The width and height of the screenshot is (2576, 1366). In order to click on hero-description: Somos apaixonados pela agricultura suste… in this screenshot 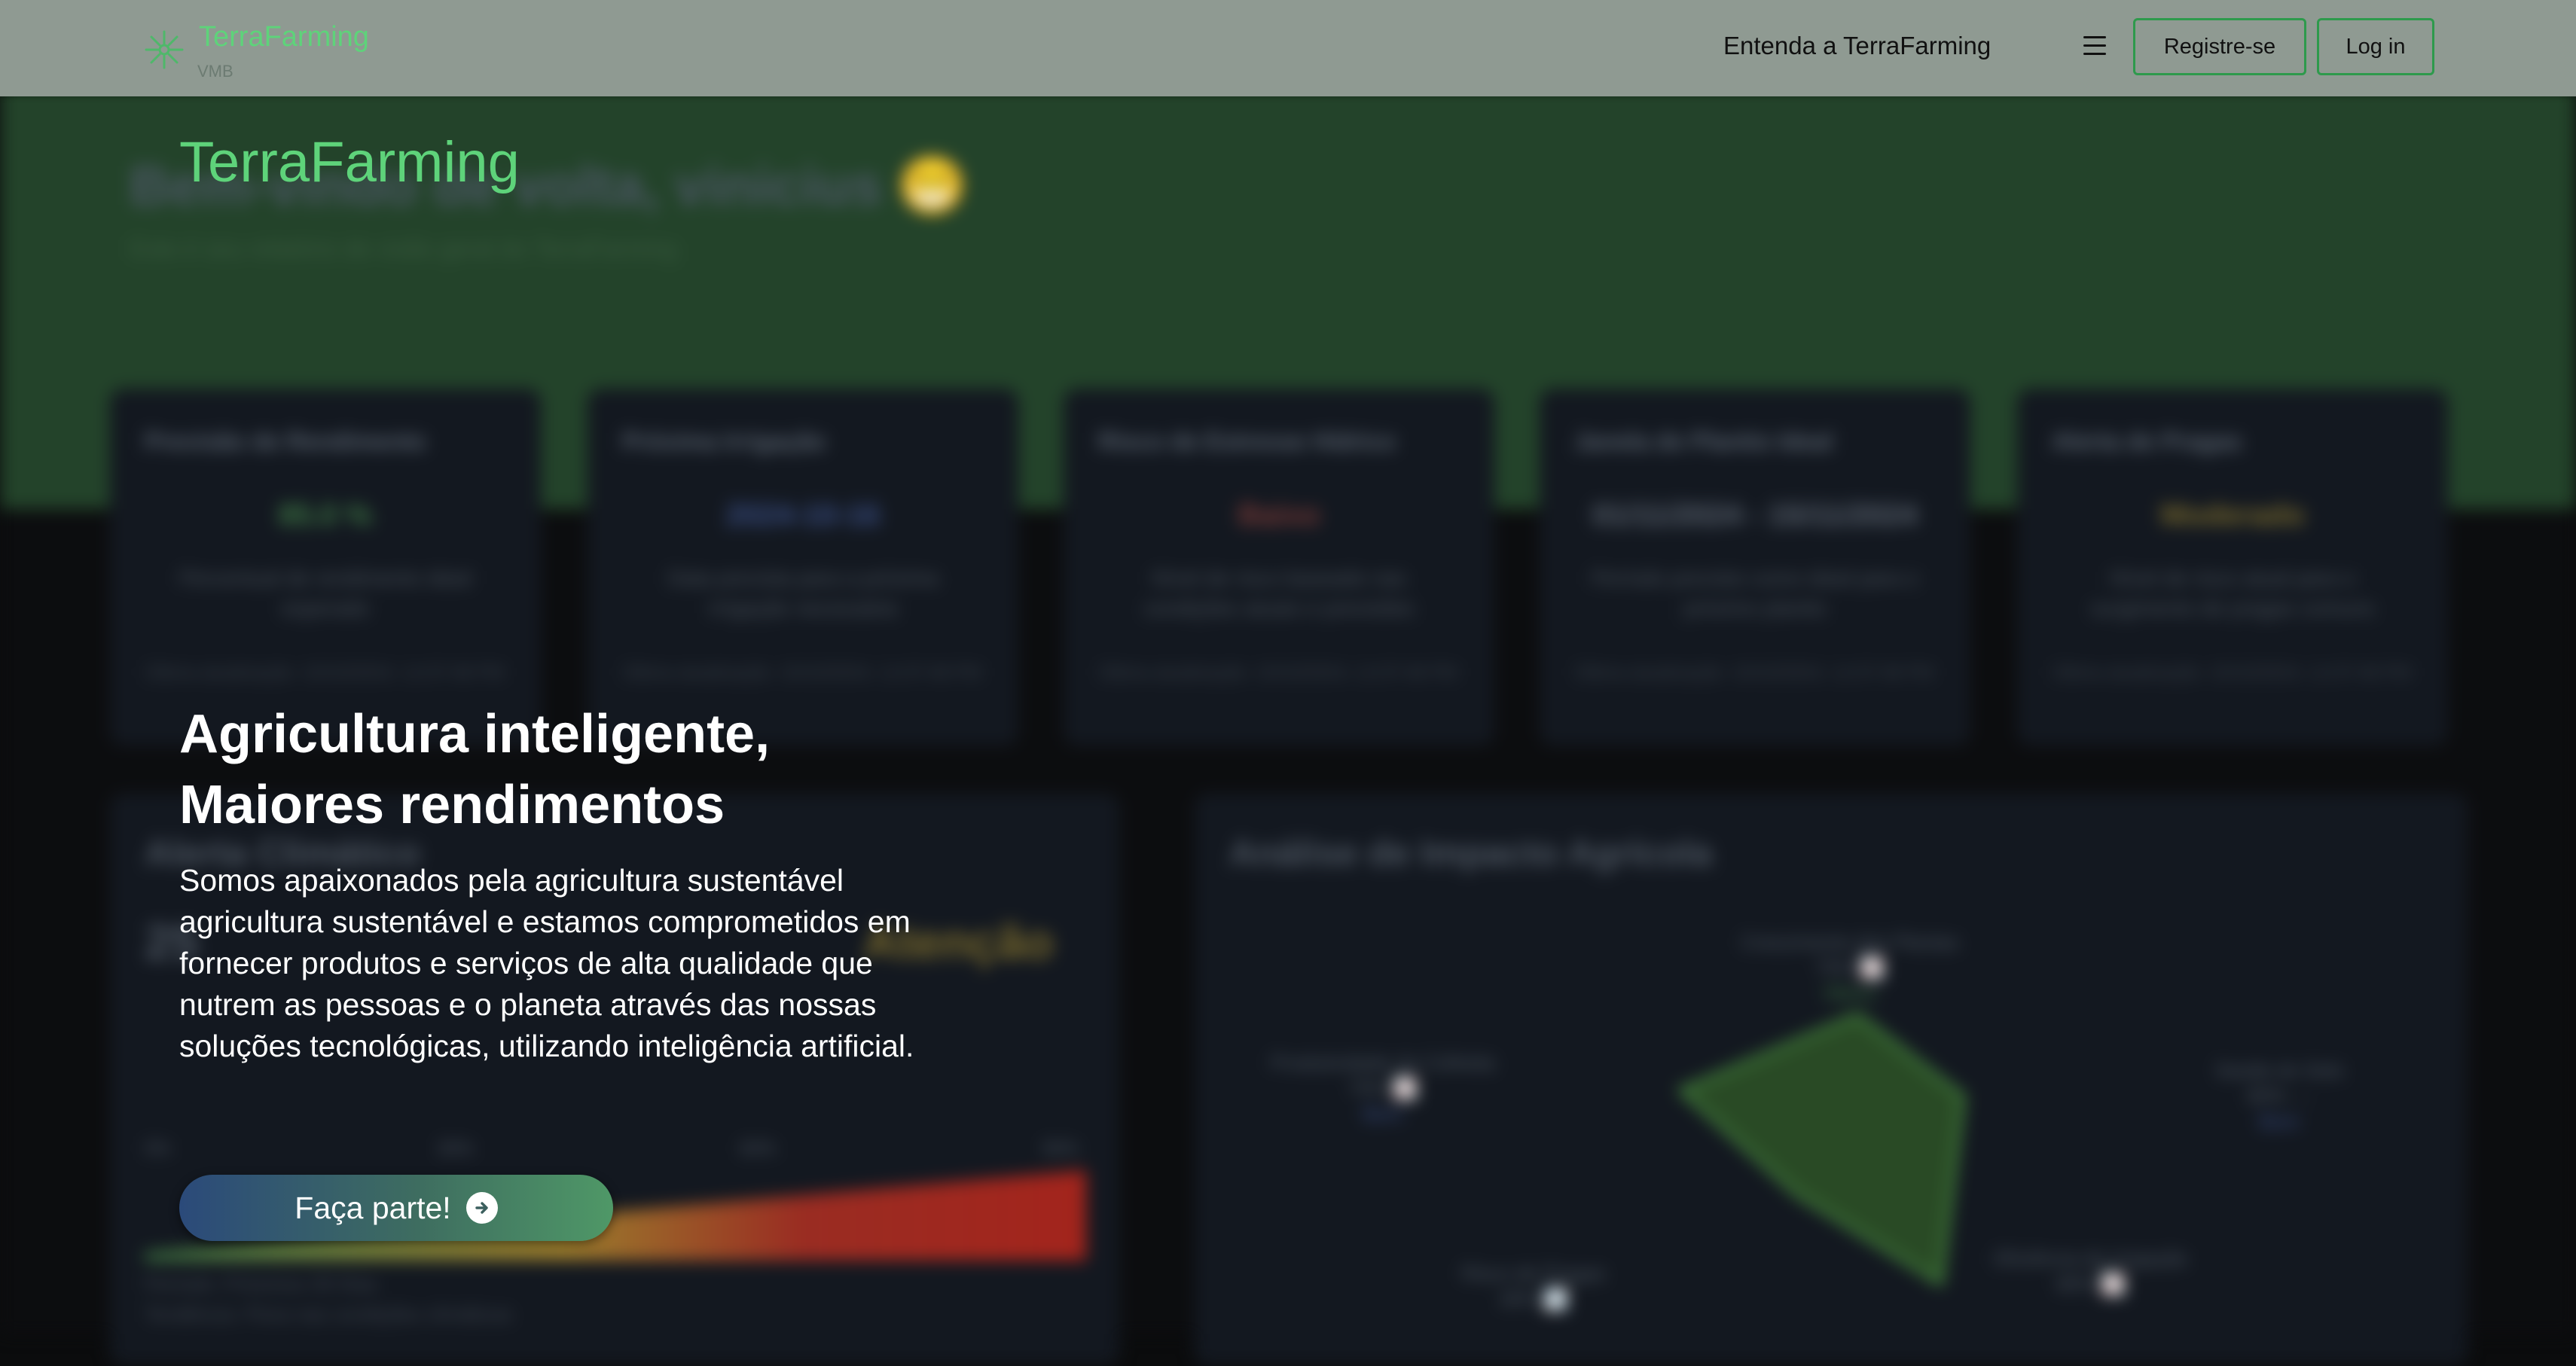, I will do `click(547, 963)`.